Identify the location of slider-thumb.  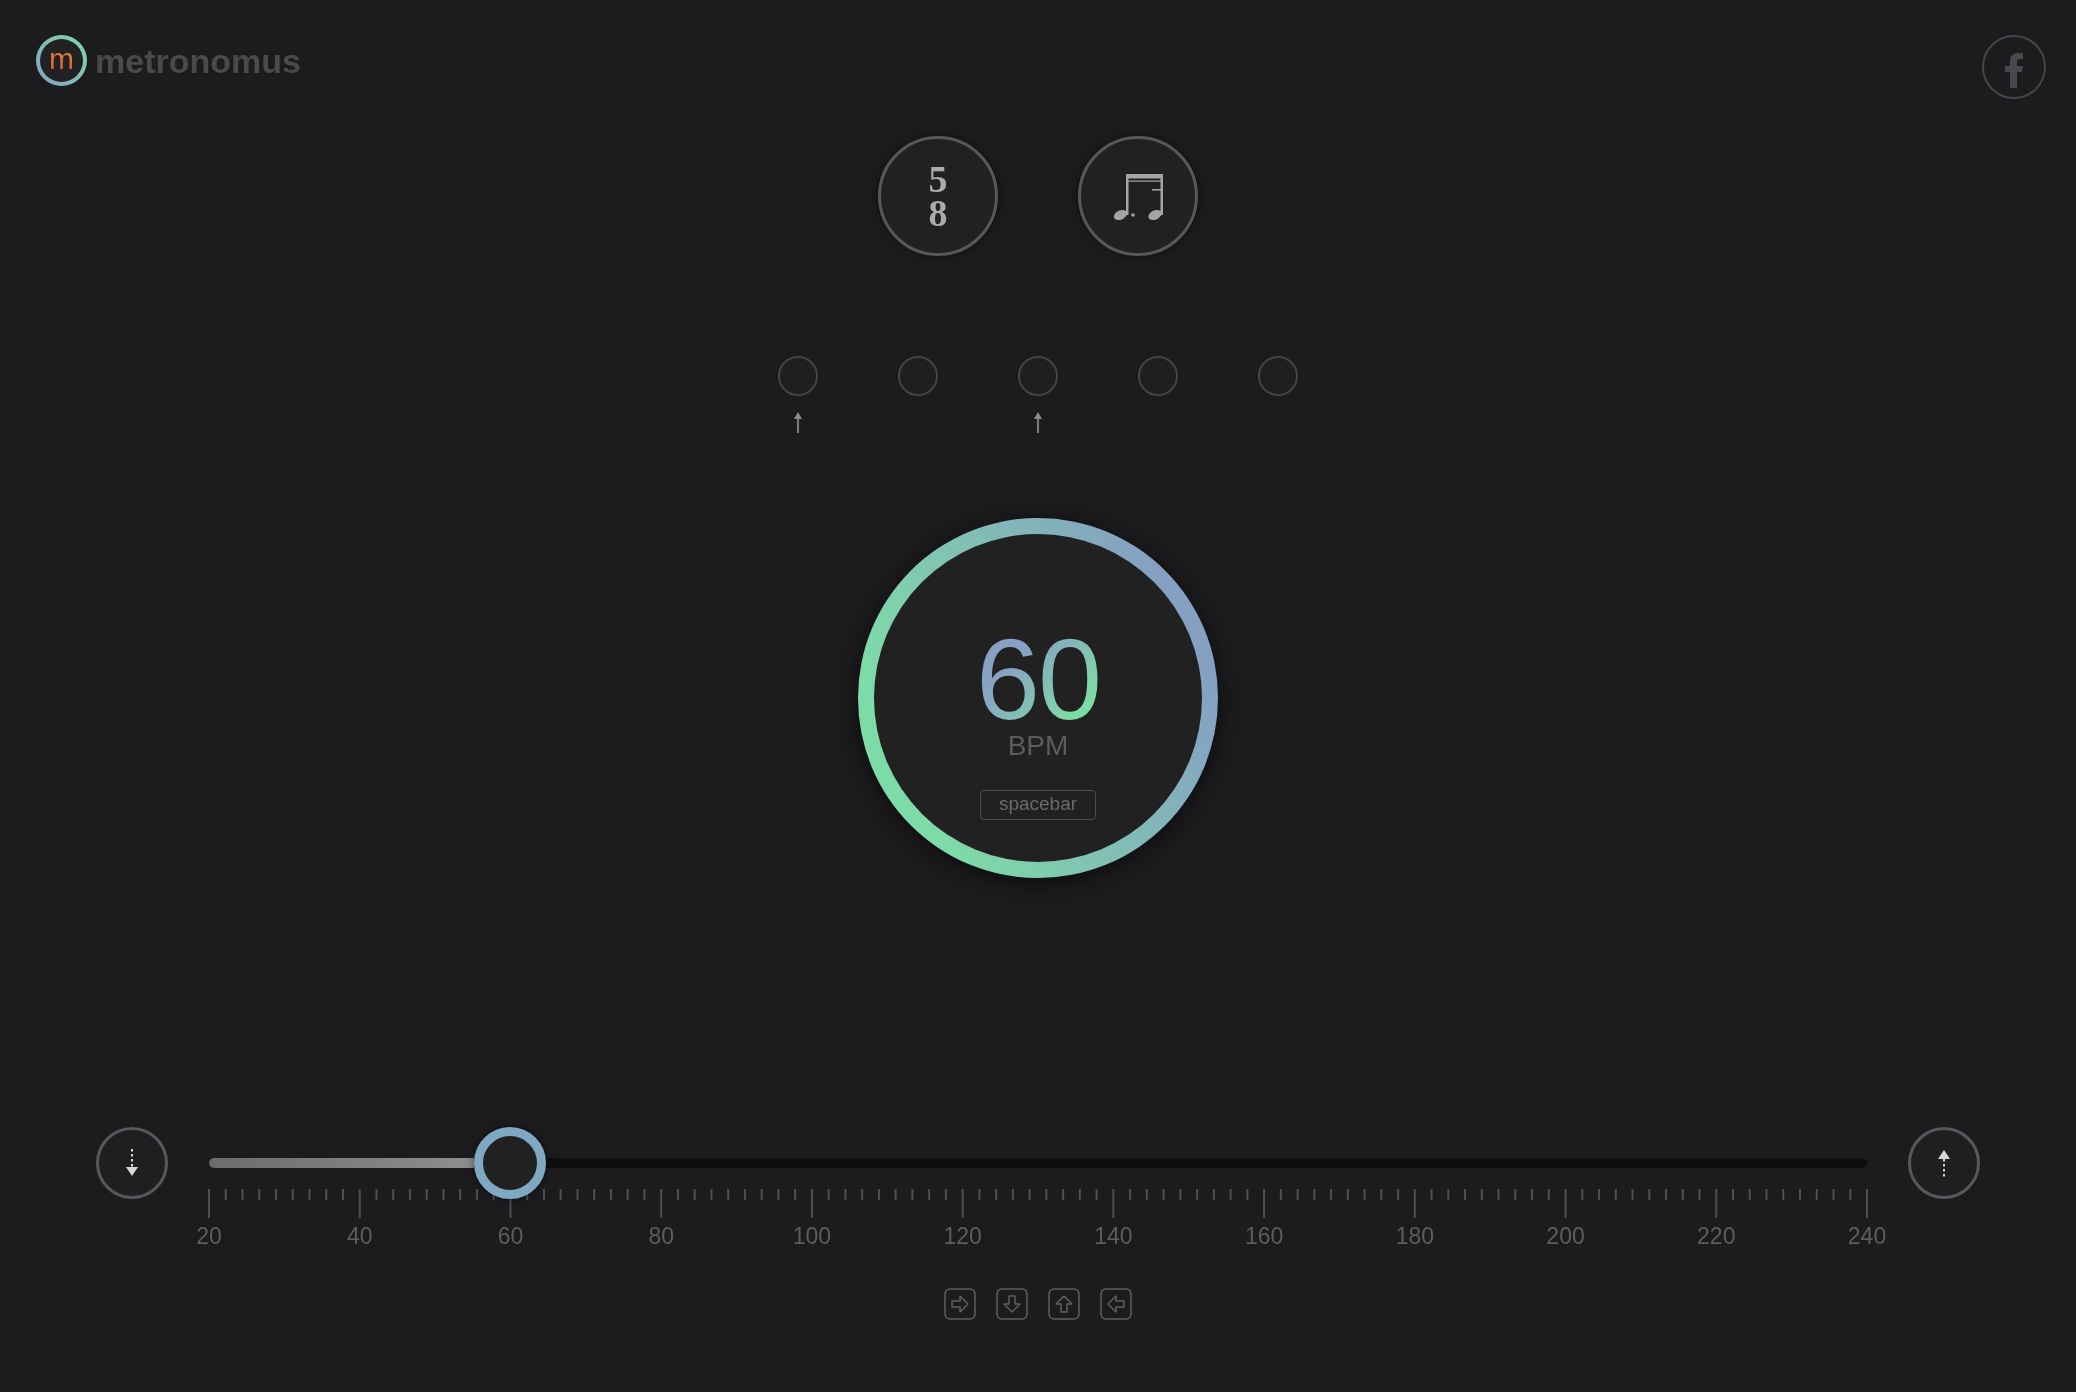
(510, 1163).